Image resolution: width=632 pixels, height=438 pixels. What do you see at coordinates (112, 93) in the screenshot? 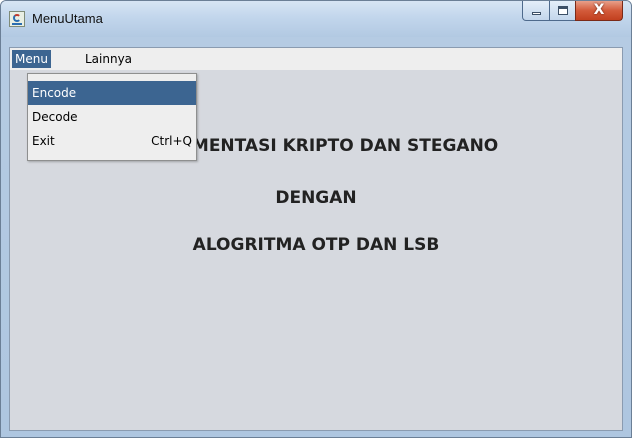
I see `menu-item-encode: Encode` at bounding box center [112, 93].